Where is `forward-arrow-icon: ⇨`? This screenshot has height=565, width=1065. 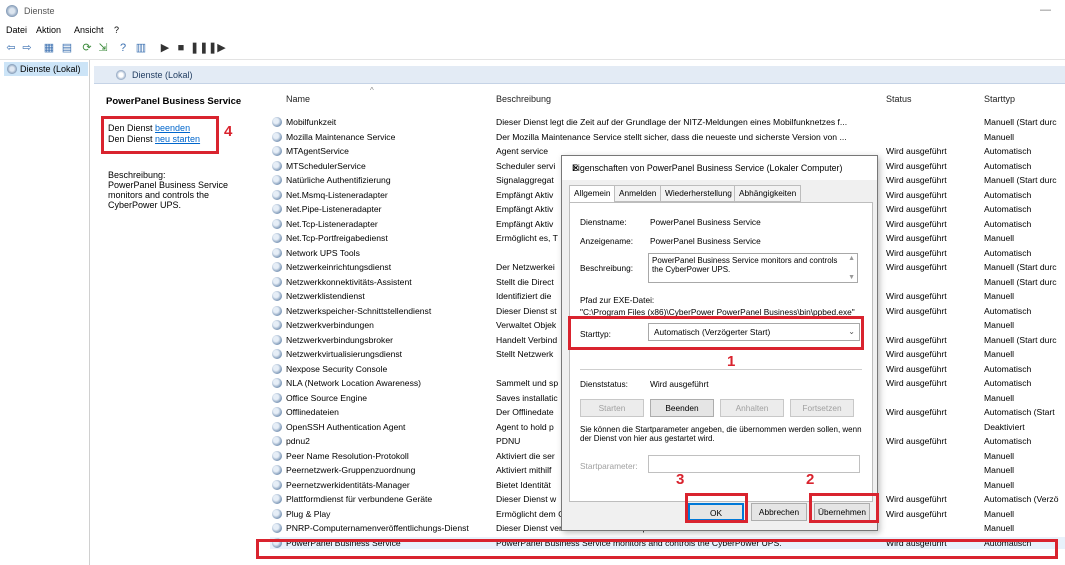
forward-arrow-icon: ⇨ is located at coordinates (27, 48).